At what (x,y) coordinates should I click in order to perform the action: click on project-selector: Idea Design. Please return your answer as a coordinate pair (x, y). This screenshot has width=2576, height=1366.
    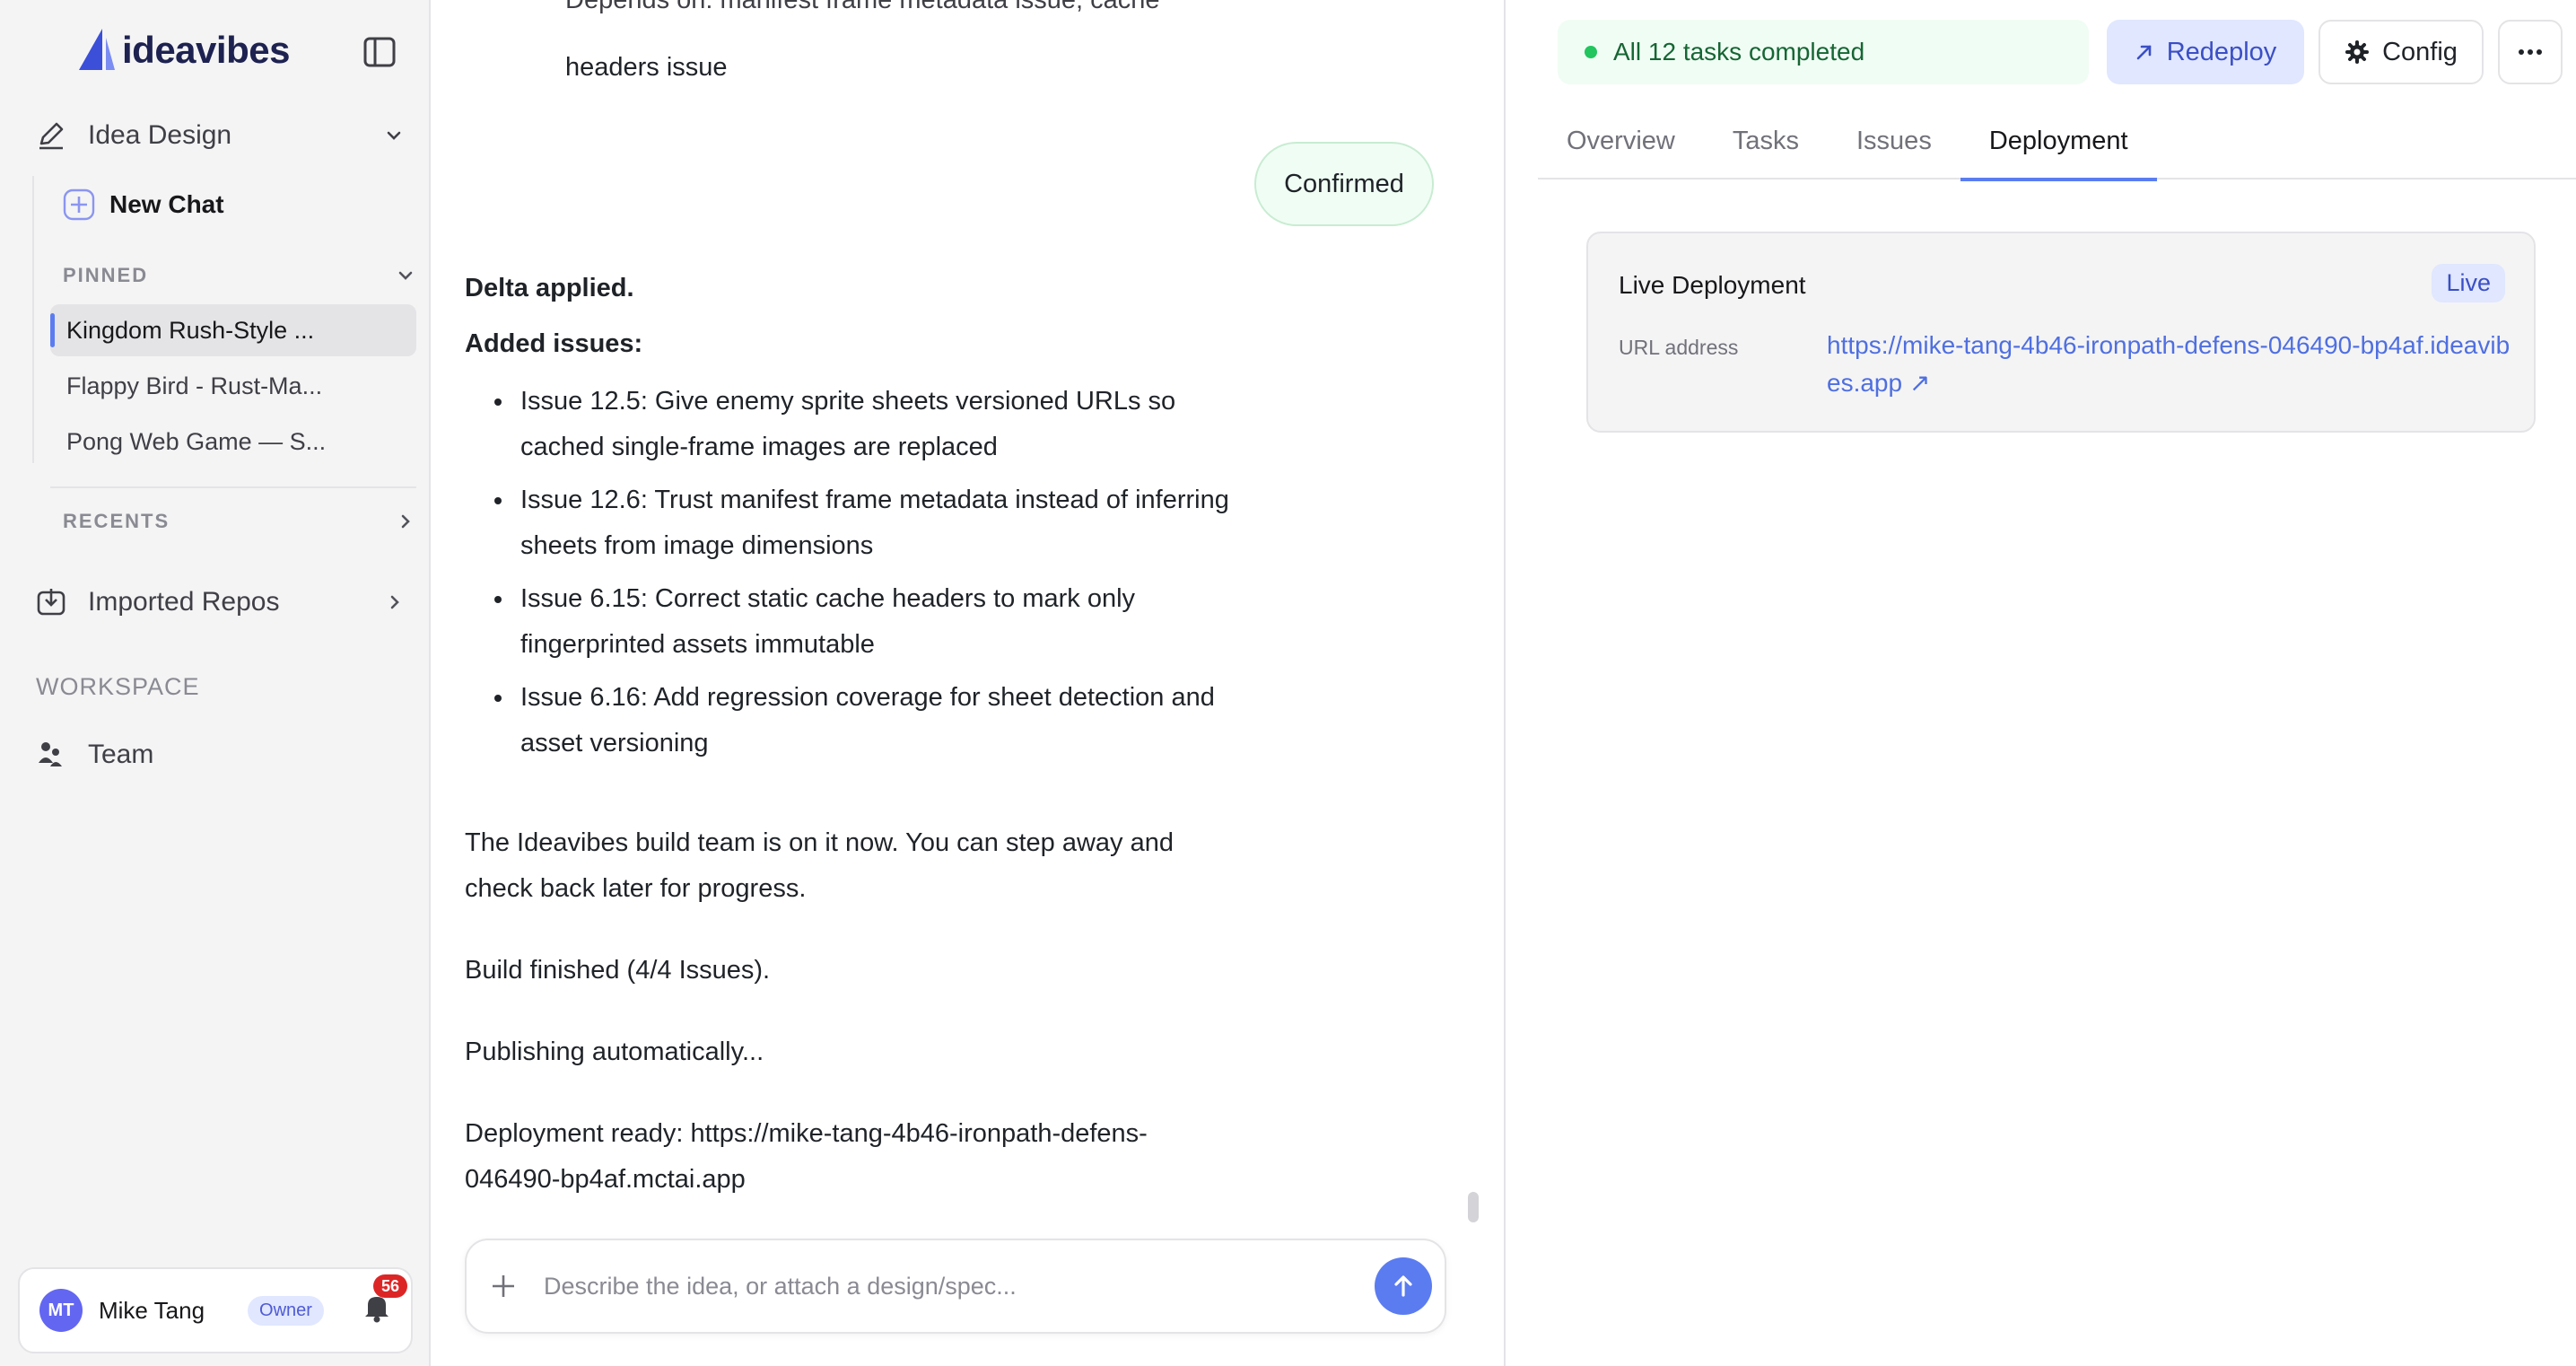
    Looking at the image, I should click on (220, 135).